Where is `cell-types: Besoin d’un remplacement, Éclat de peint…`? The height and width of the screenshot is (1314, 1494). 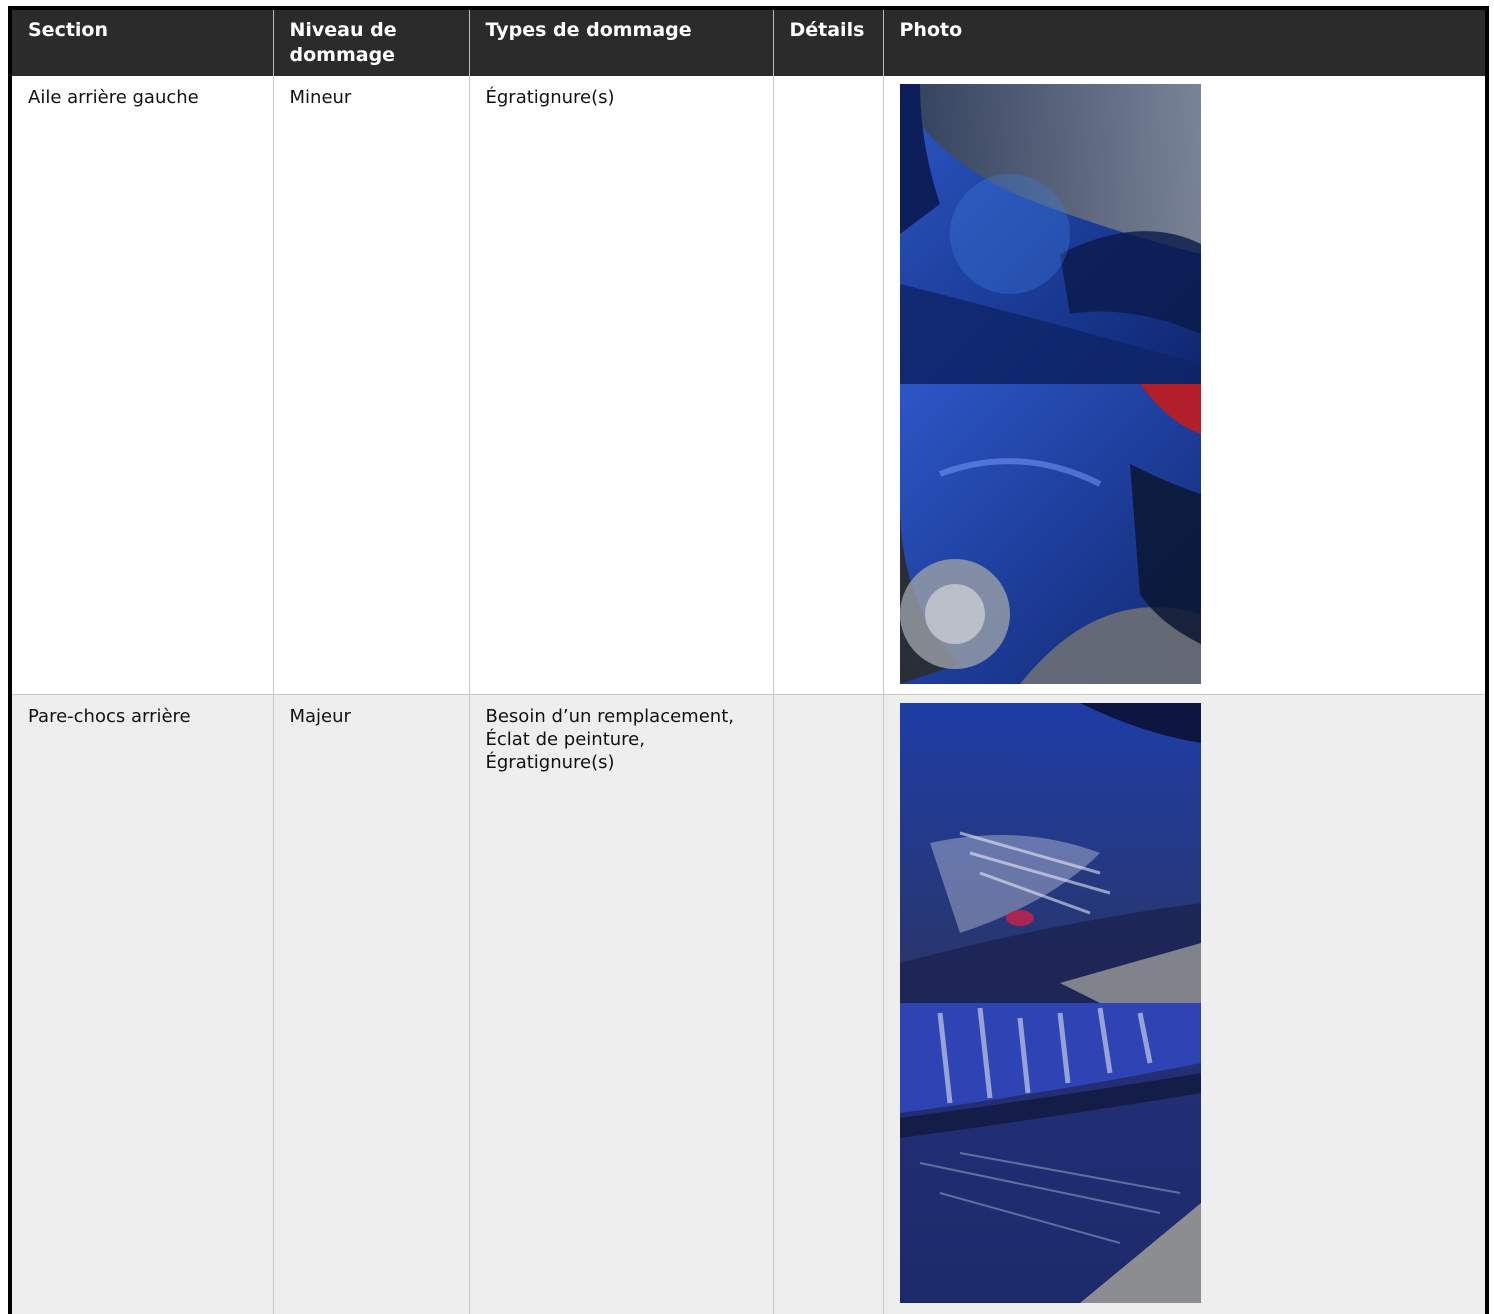
cell-types: Besoin d’un remplacement, Éclat de peint… is located at coordinates (620, 1004).